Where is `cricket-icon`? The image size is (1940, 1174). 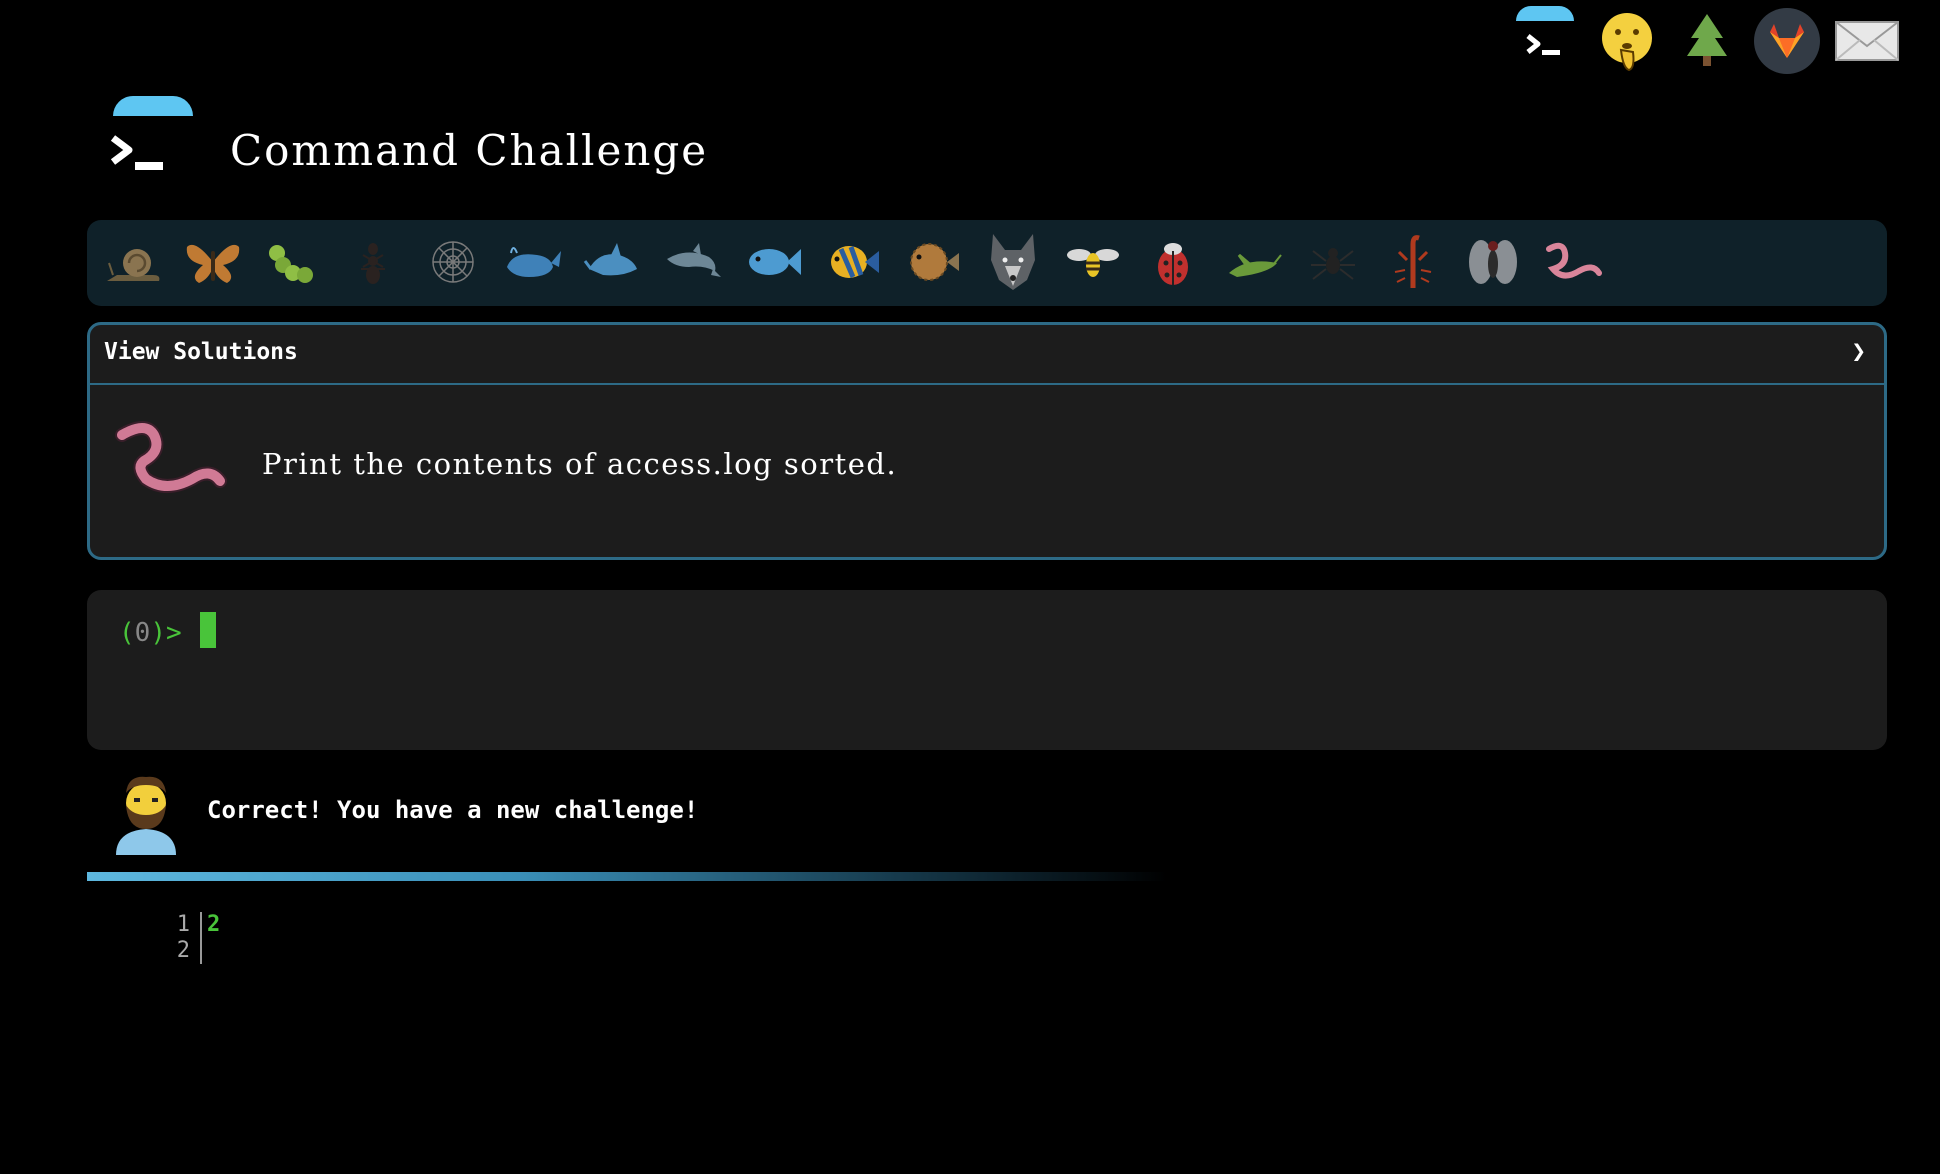
cricket-icon is located at coordinates (1253, 262).